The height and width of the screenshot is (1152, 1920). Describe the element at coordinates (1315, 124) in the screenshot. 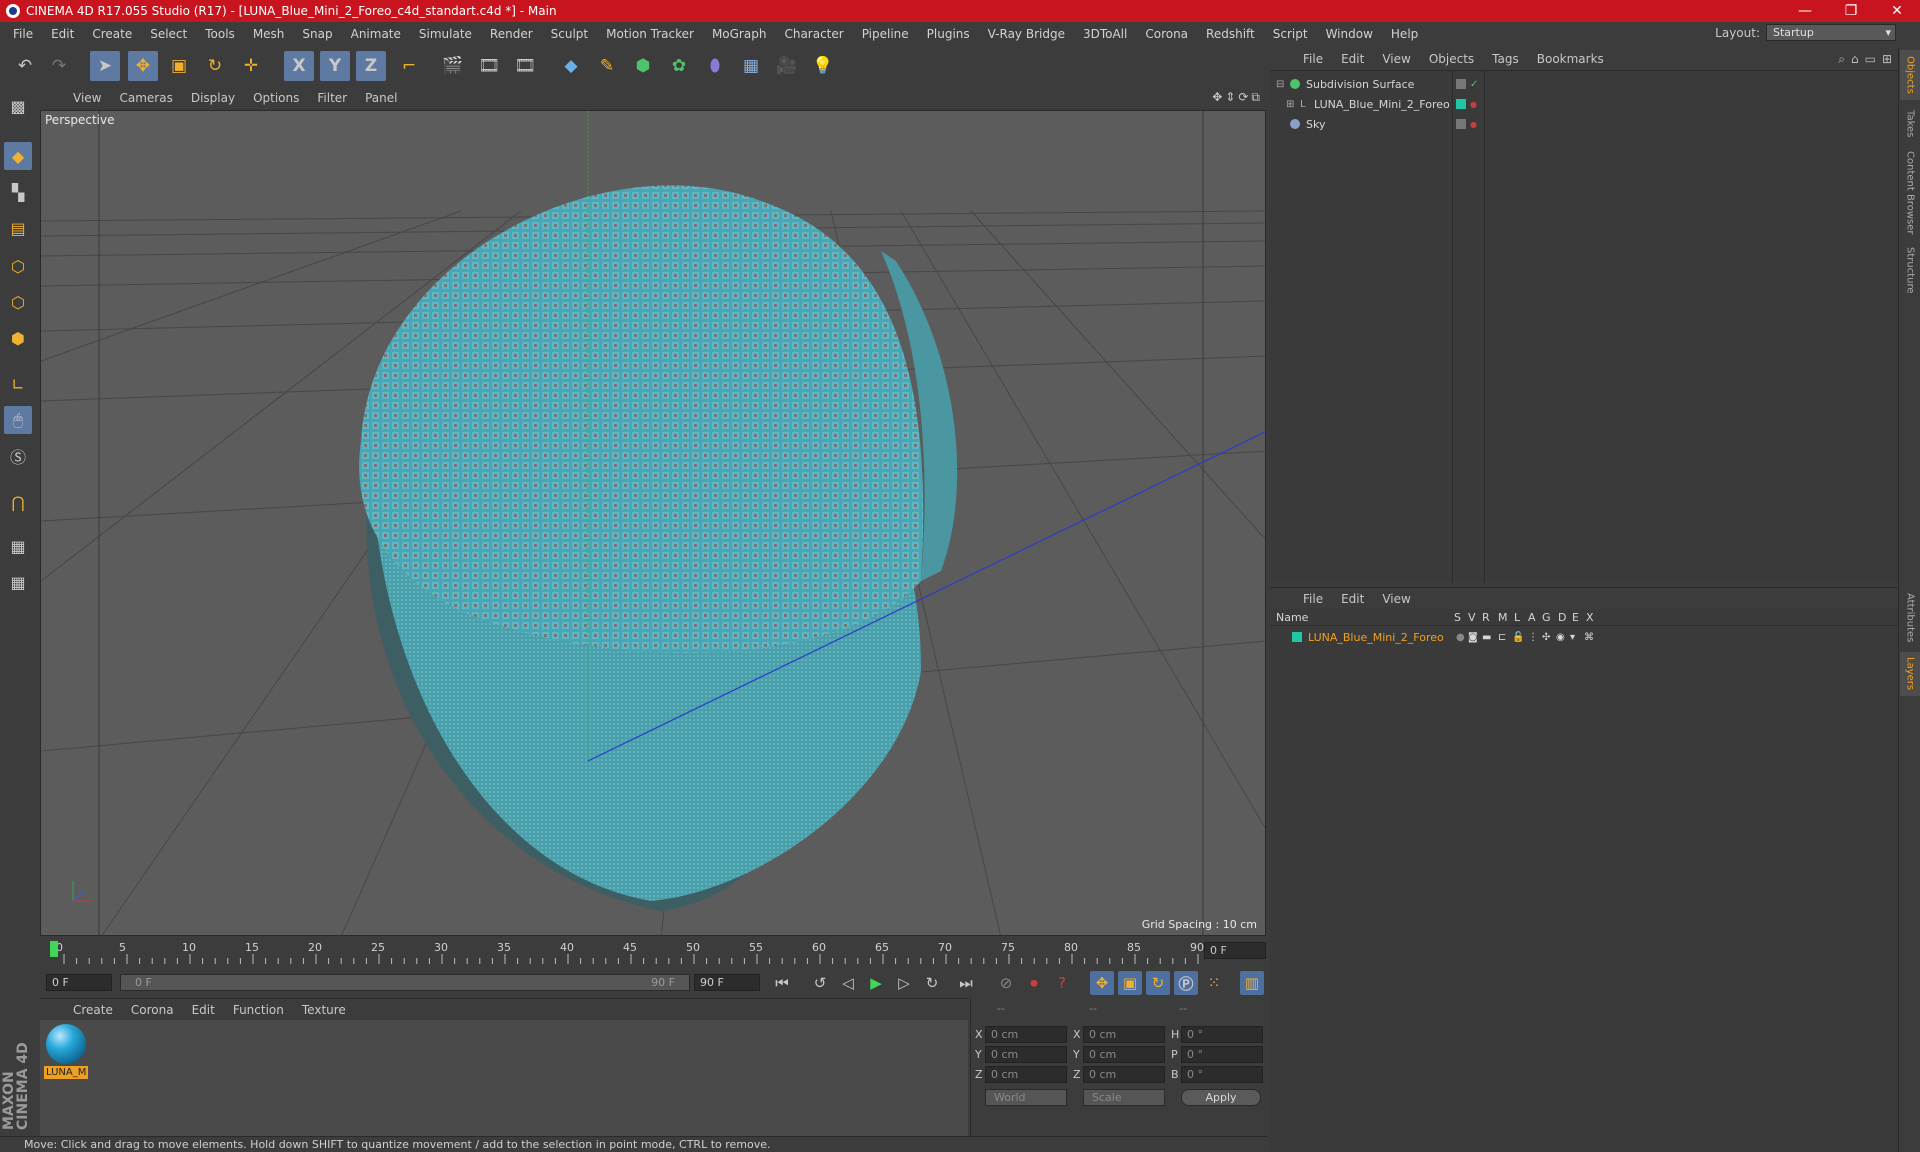

I see `object-name: Sky` at that location.